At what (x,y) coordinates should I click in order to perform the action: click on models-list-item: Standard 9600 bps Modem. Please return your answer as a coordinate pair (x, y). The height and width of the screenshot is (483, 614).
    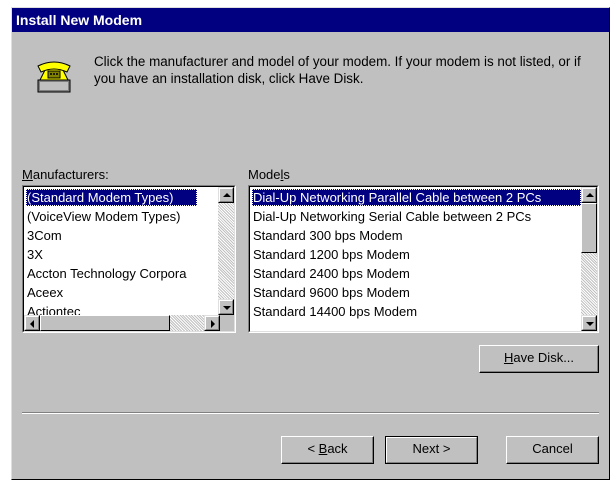
    Looking at the image, I should click on (331, 292).